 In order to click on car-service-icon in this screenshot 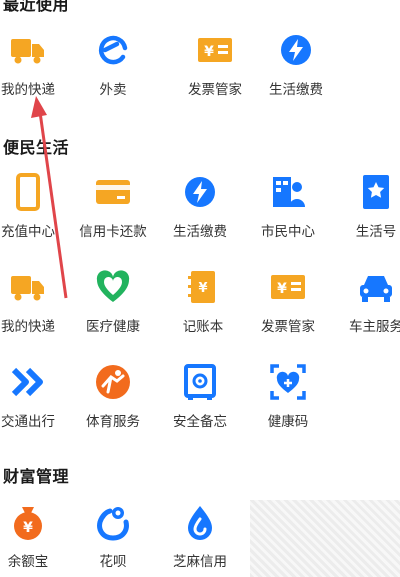, I will do `click(376, 289)`.